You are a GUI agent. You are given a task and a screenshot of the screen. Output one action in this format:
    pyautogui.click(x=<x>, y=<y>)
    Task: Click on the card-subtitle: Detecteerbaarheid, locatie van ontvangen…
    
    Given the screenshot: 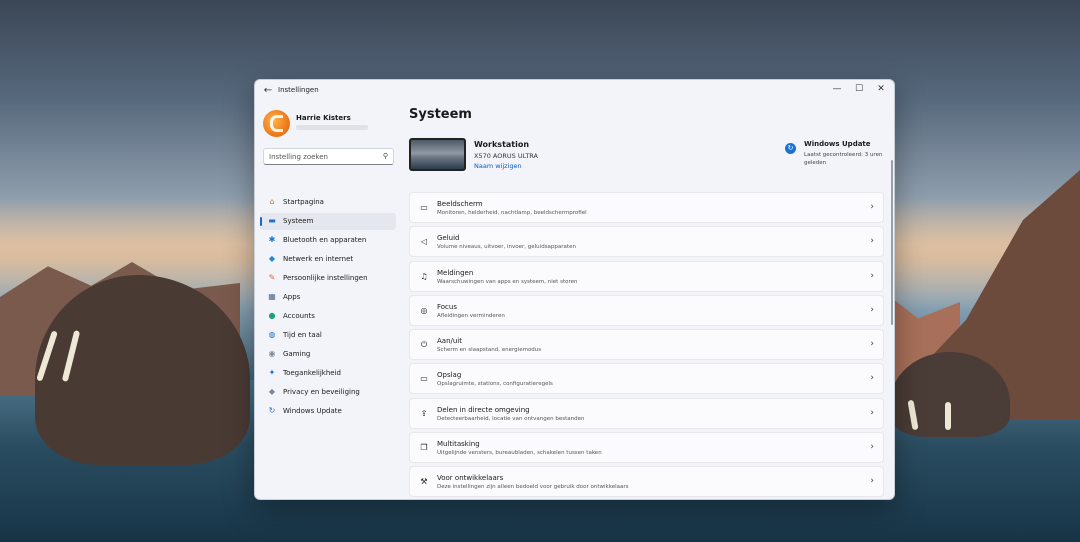 What is the action you would take?
    pyautogui.click(x=511, y=418)
    